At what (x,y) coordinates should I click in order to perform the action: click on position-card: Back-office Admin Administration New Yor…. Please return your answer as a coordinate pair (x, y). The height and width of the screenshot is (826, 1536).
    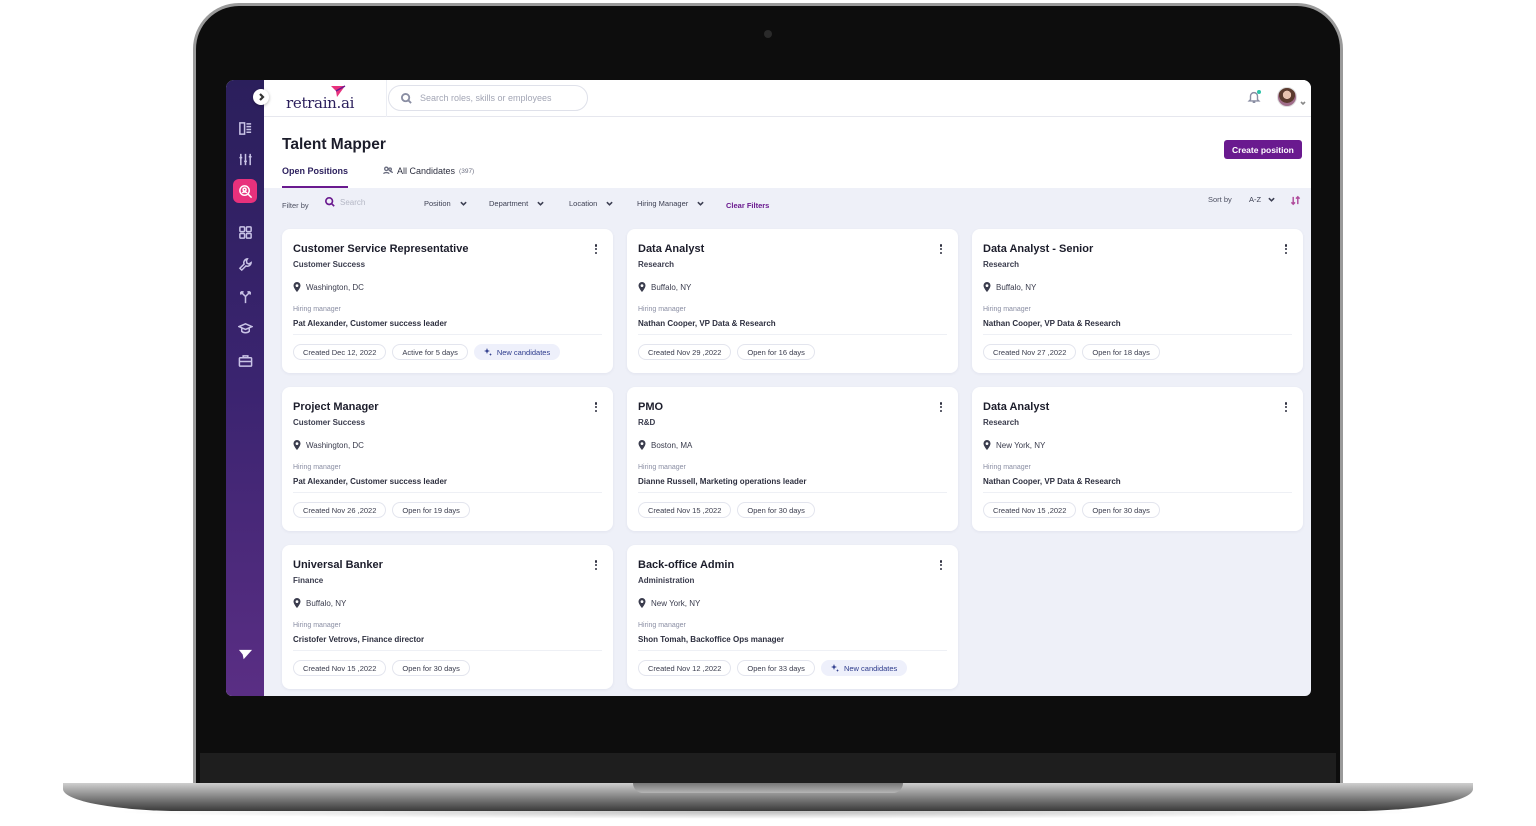
    Looking at the image, I should click on (792, 617).